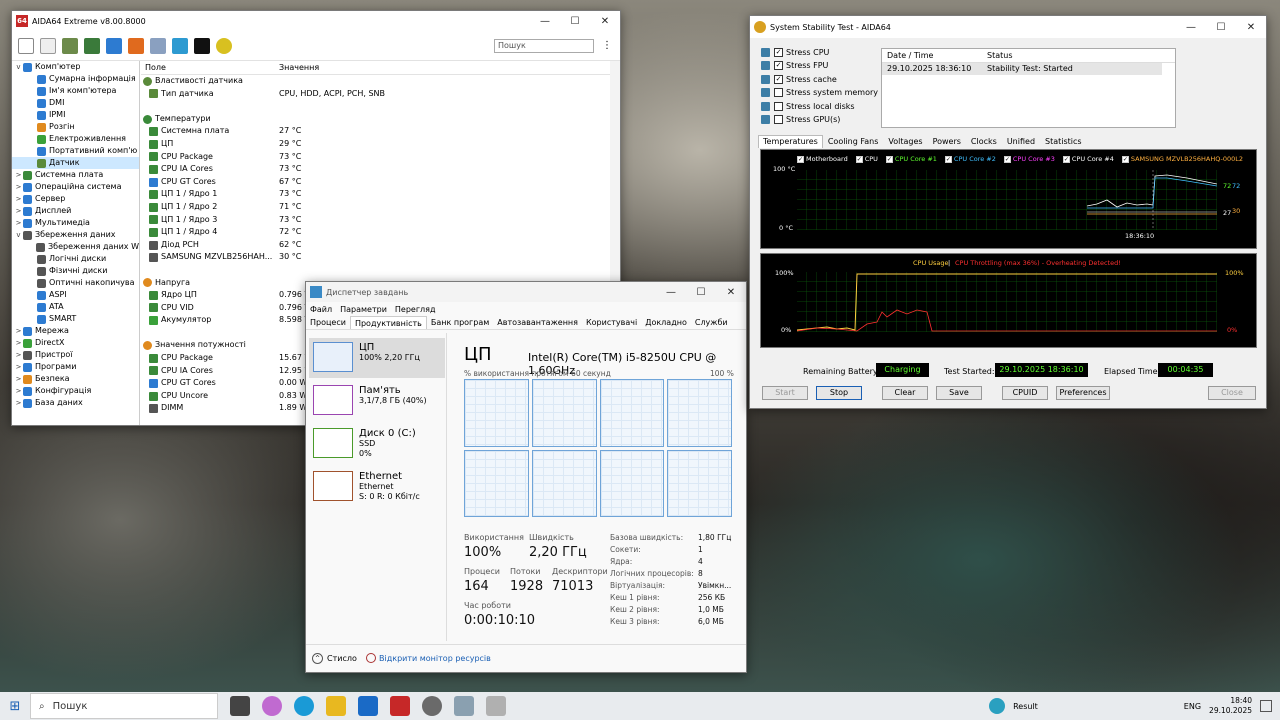  Describe the element at coordinates (316, 21) in the screenshot. I see `aida64-titlebar: 64 AIDA64 Extreme v8.00.8000 — ☐ ✕` at that location.